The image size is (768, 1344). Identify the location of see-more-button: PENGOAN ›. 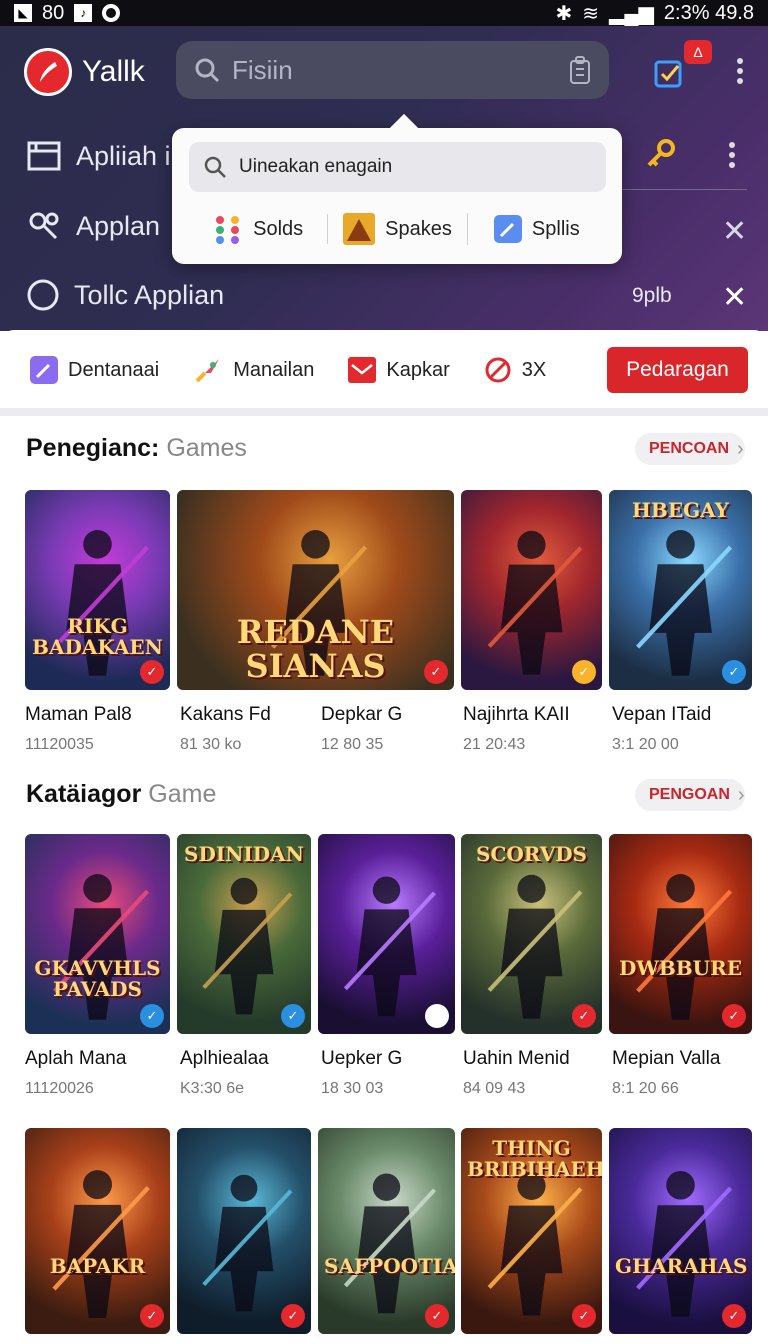
(690, 795).